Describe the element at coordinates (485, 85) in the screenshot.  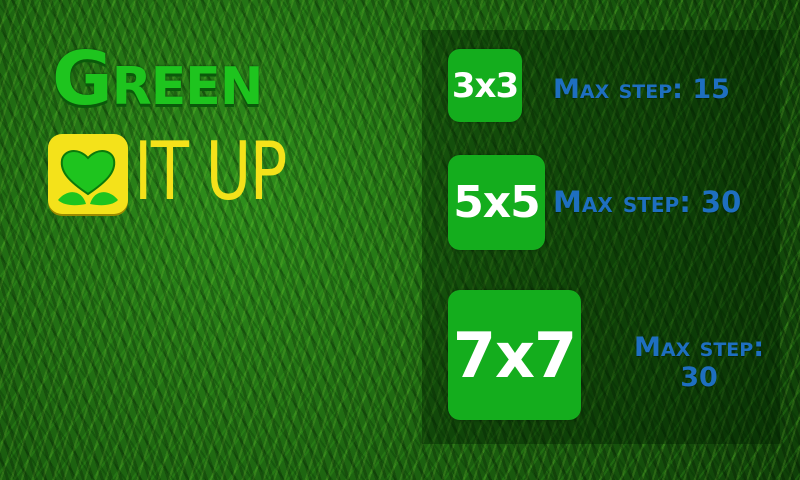
I see `level-3x3-button: 3x3` at that location.